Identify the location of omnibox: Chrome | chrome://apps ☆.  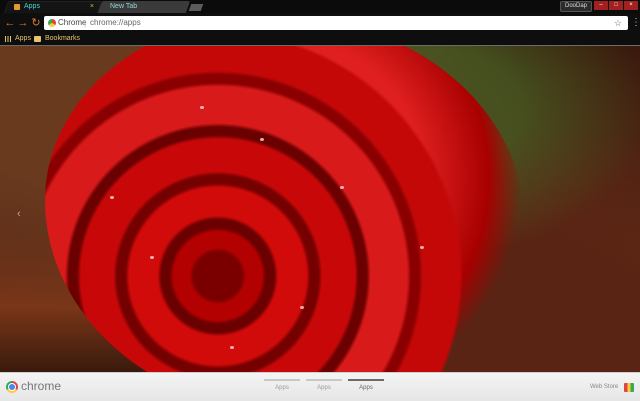
(336, 23).